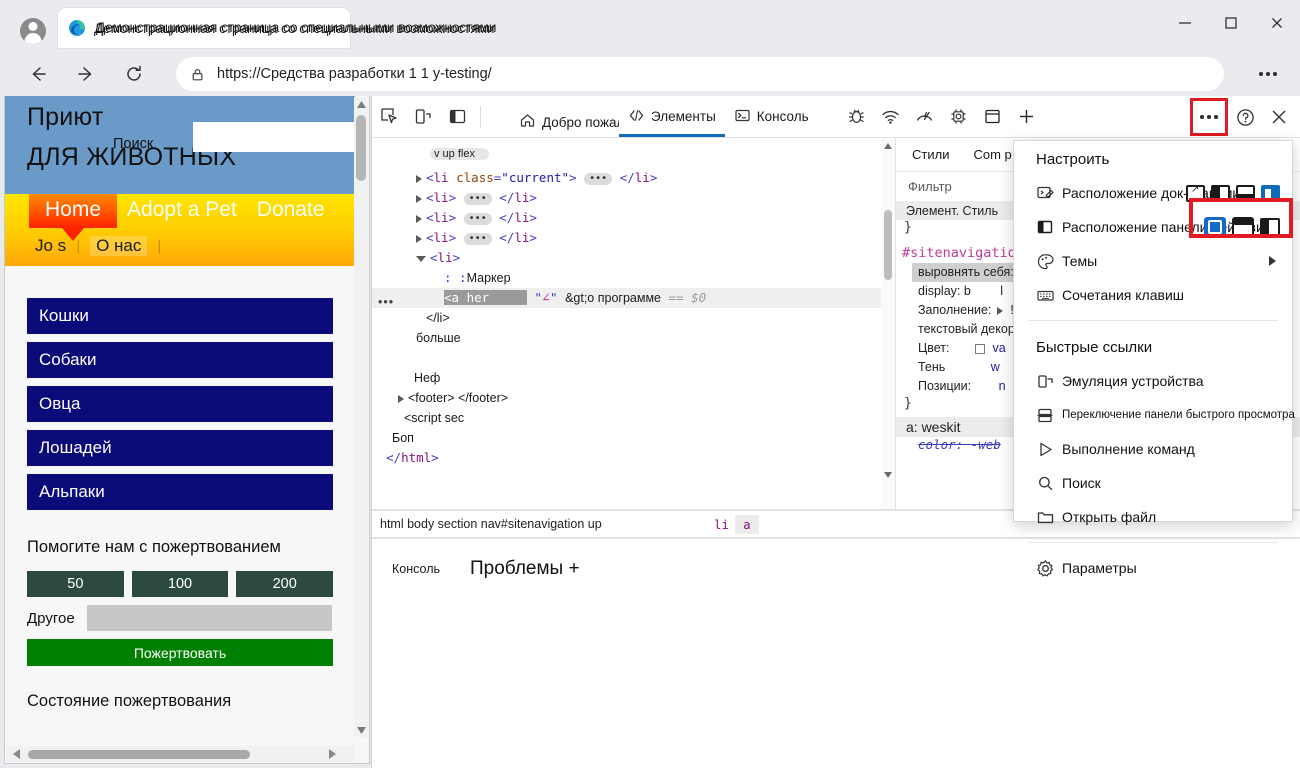 This screenshot has width=1300, height=768. What do you see at coordinates (959, 117) in the screenshot?
I see `settings-chip-icon` at bounding box center [959, 117].